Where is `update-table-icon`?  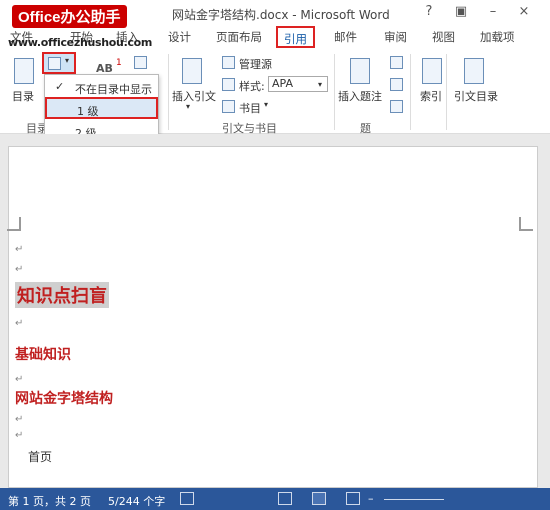 update-table-icon is located at coordinates (396, 84).